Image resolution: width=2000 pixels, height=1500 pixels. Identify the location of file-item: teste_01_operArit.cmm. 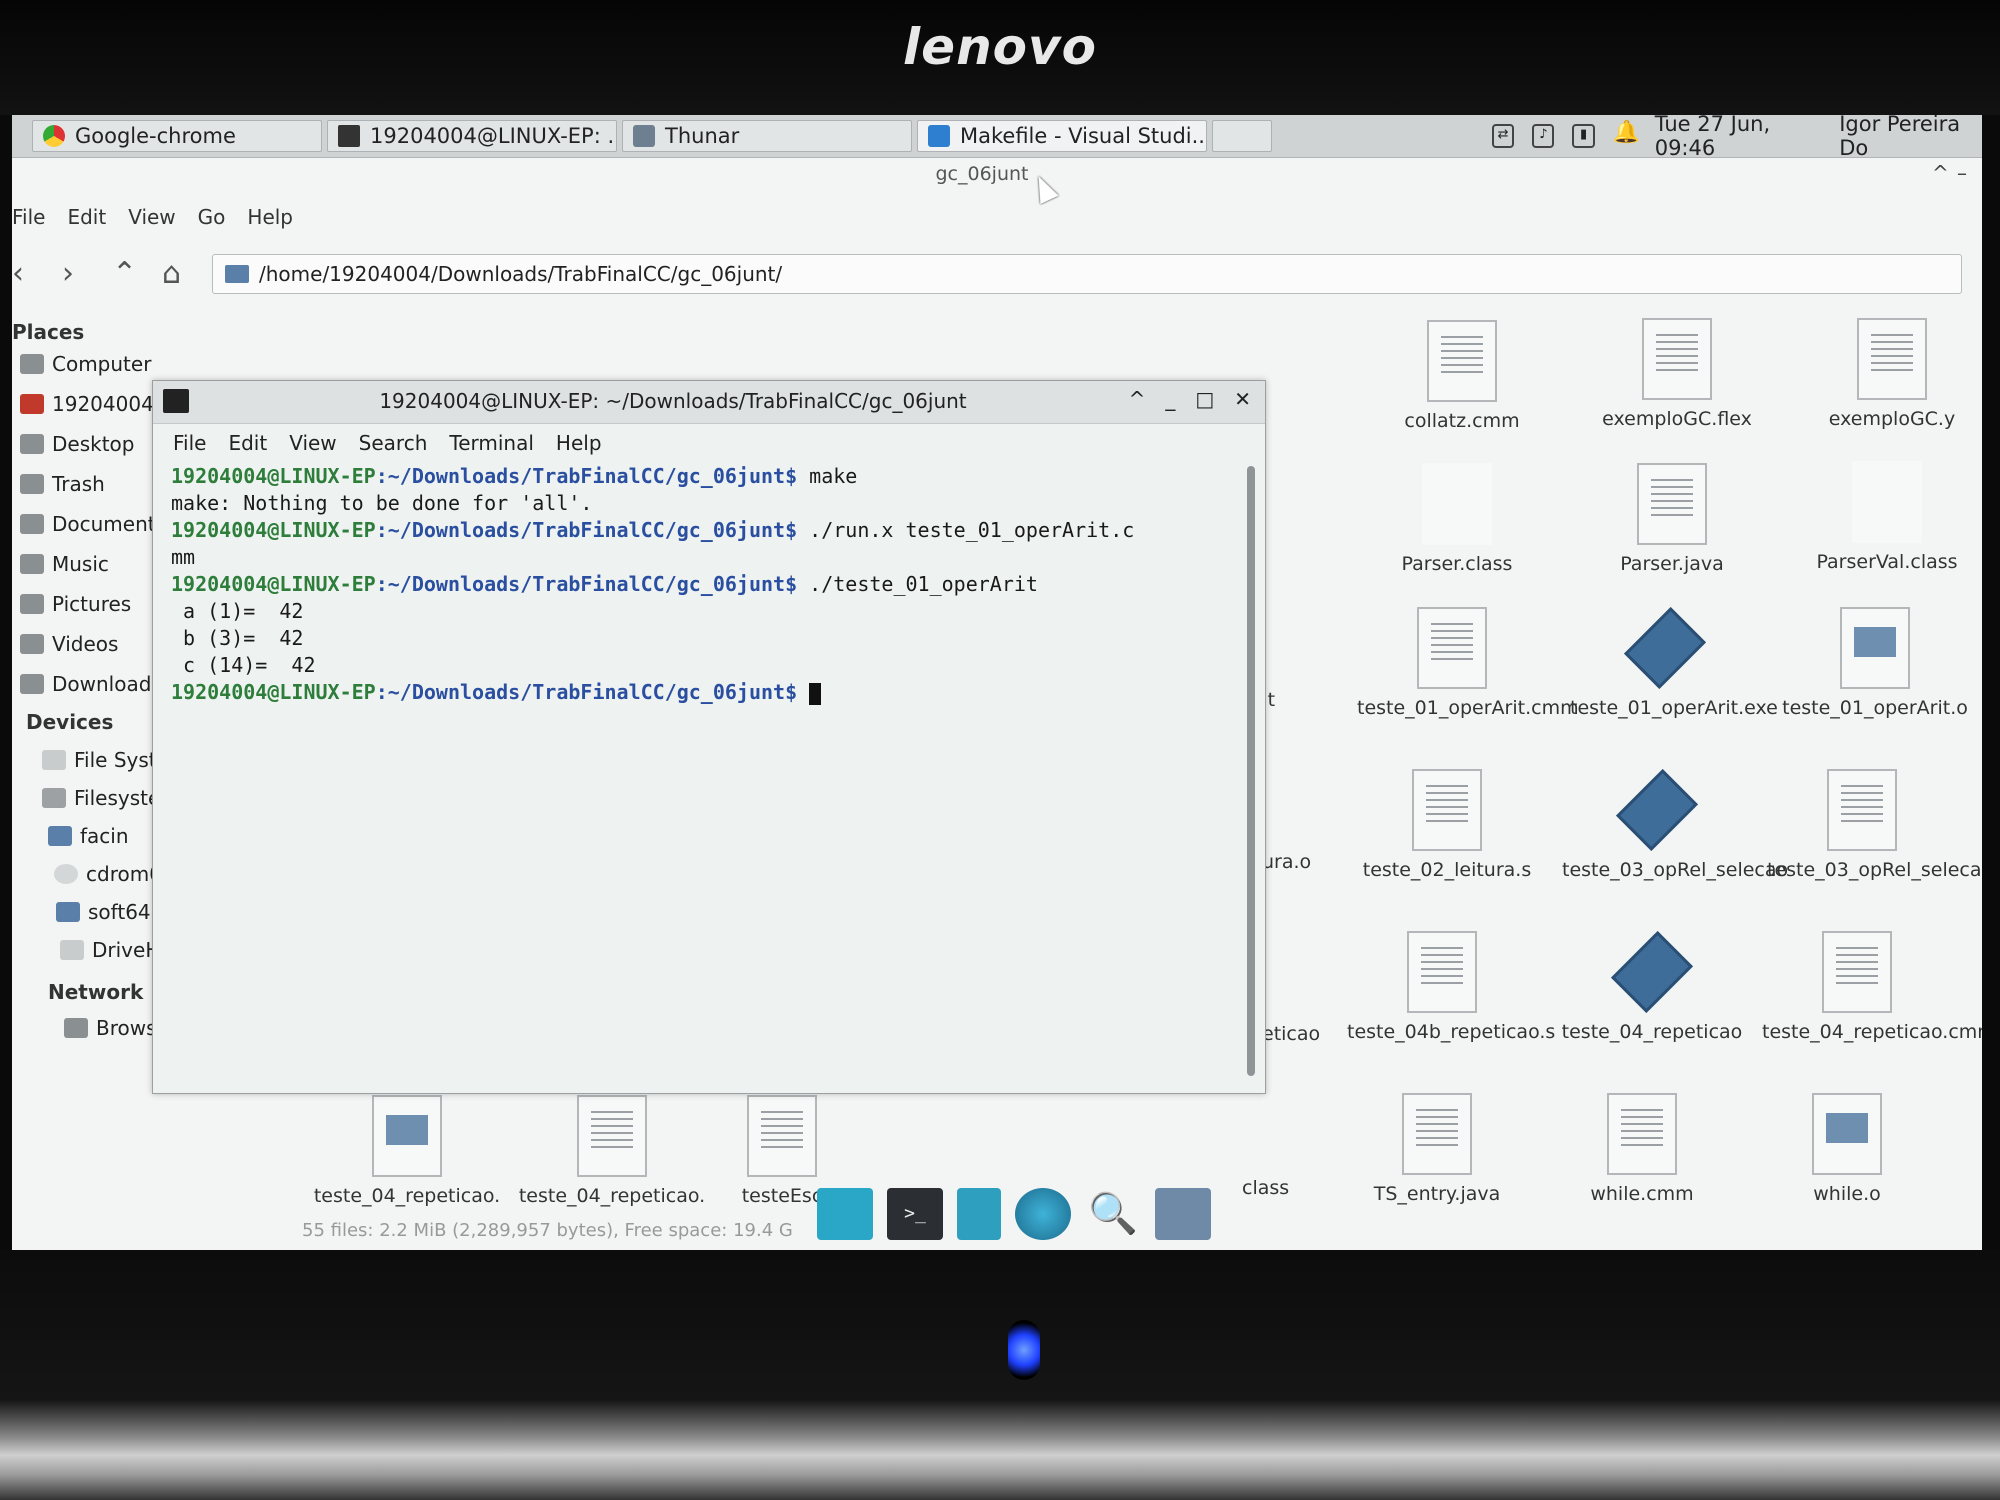
(1468, 663).